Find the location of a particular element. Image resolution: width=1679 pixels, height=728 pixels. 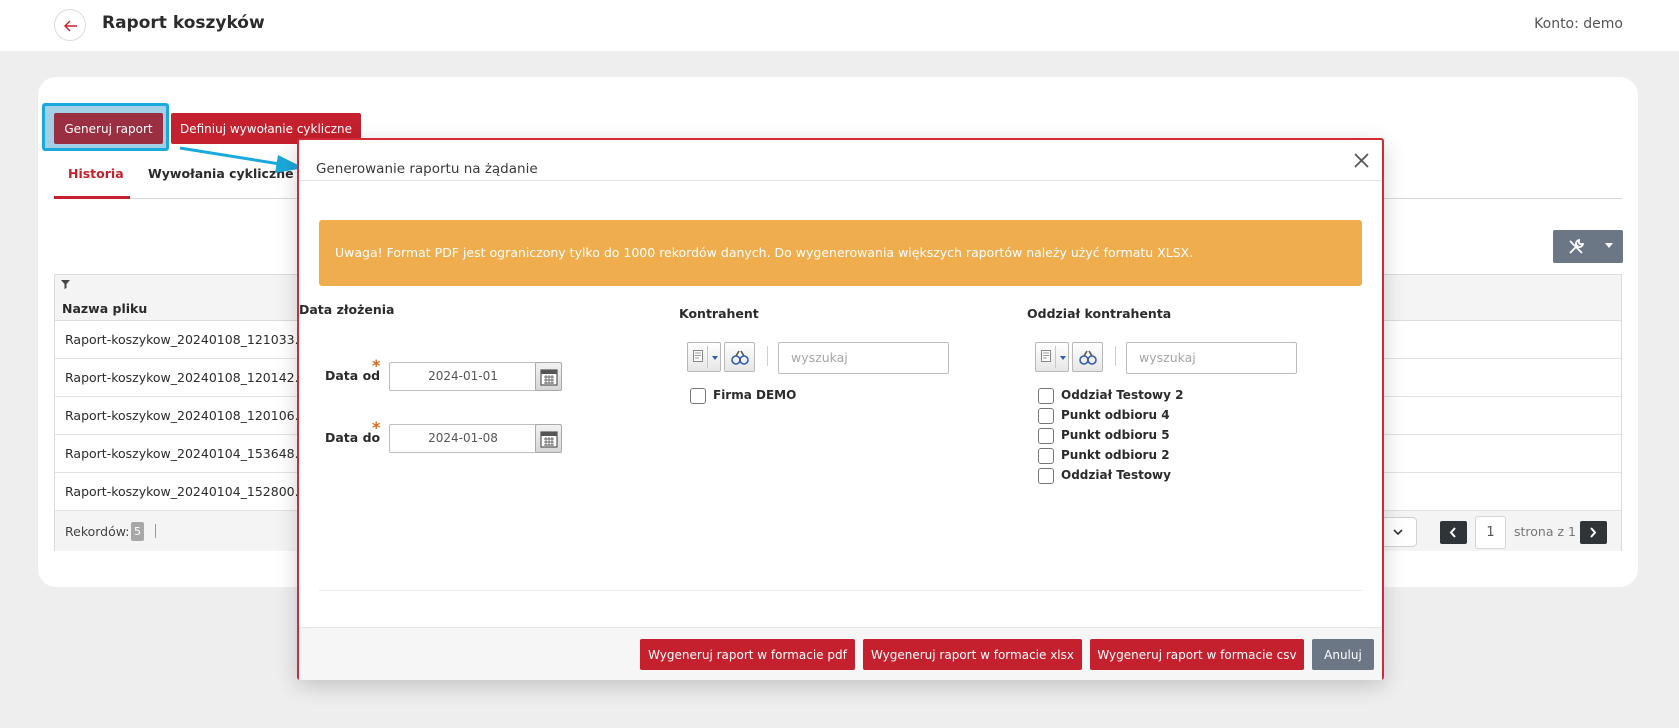

branch-option-label: Punkt odbioru 4 is located at coordinates (1115, 415).